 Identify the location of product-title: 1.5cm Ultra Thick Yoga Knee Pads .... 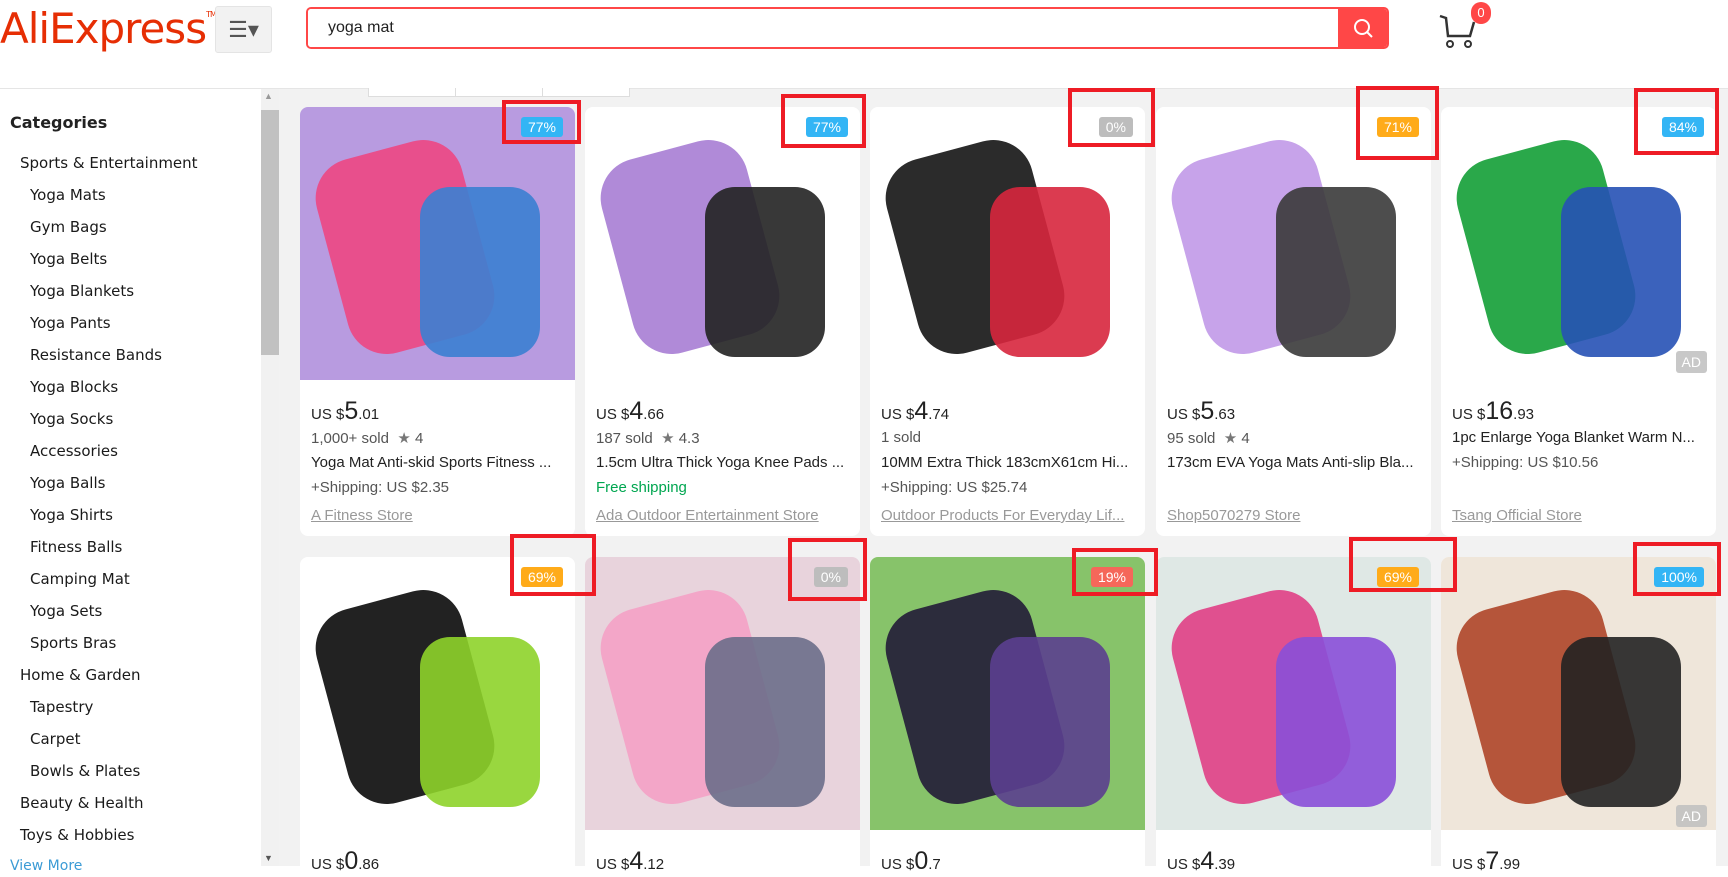
(723, 462).